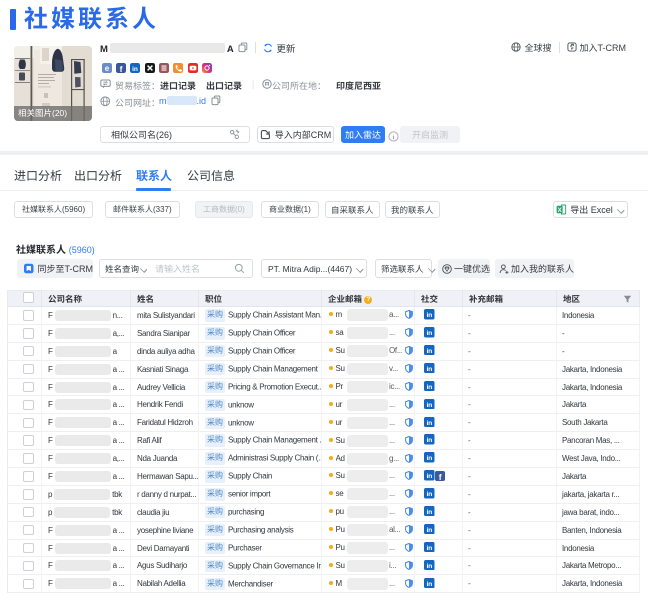 The image size is (648, 607). What do you see at coordinates (106, 68) in the screenshot?
I see `svg-text: e` at bounding box center [106, 68].